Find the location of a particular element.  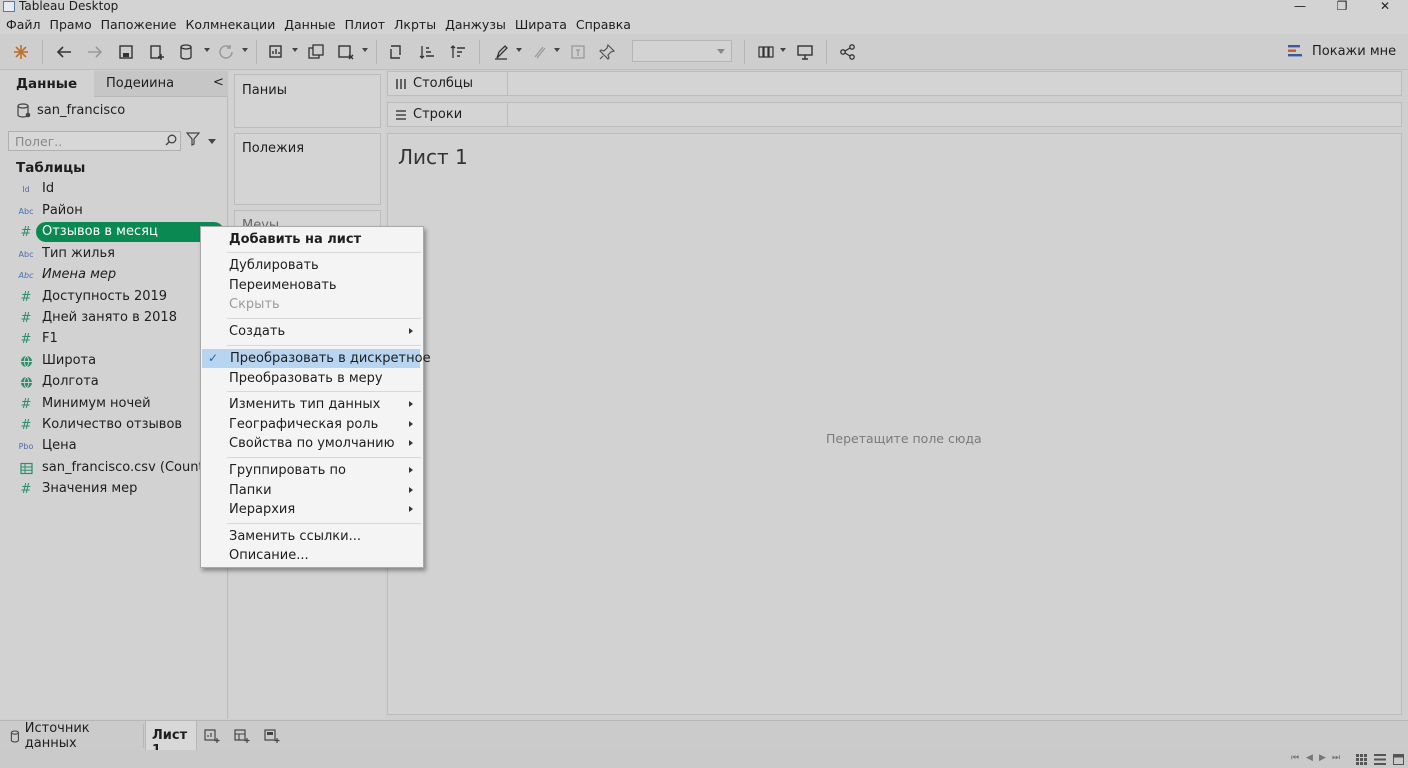

new-worksheet-dropdown-icon is located at coordinates (295, 50).